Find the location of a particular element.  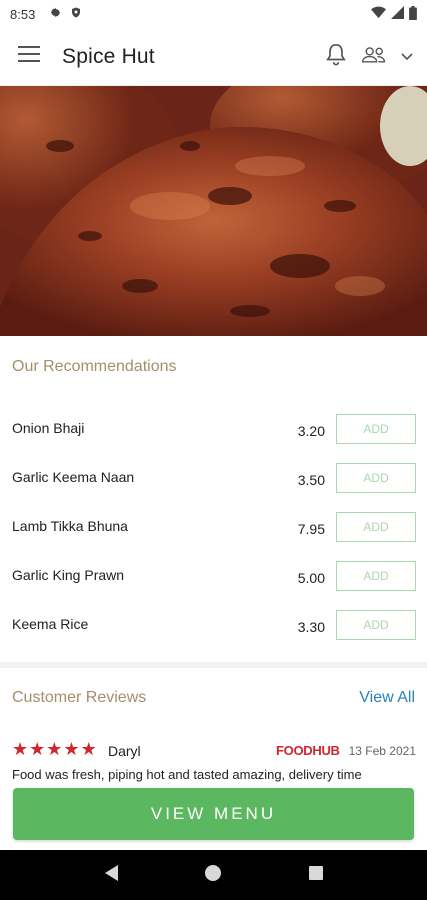

review-date: 13 Feb 2021 is located at coordinates (382, 751).